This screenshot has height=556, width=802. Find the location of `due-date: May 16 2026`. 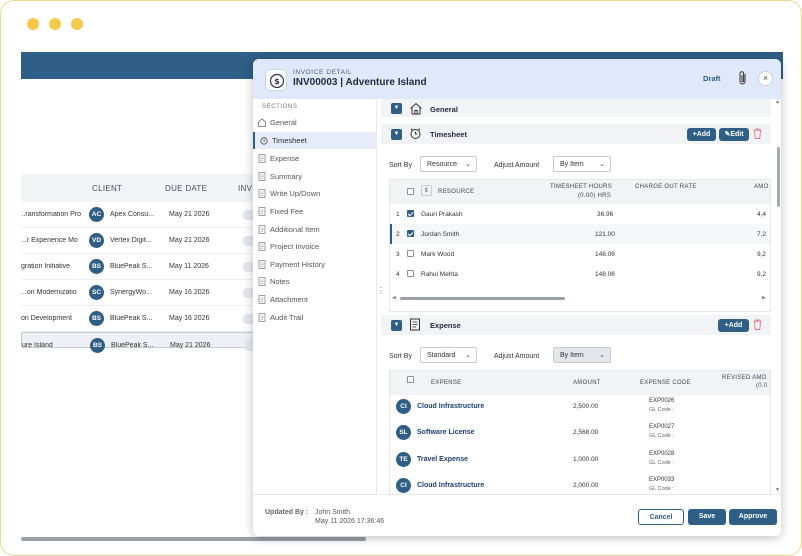

due-date: May 16 2026 is located at coordinates (189, 292).